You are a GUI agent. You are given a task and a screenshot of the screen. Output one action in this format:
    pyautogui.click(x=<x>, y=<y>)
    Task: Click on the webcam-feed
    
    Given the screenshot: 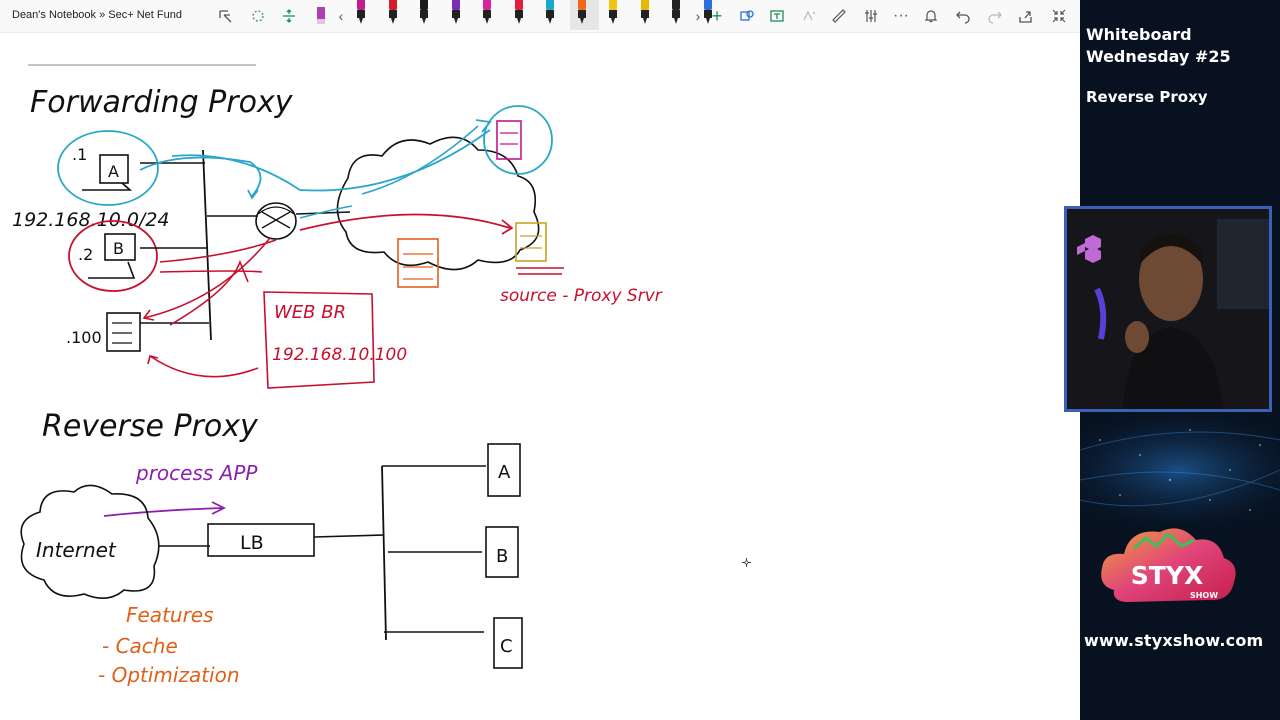 What is the action you would take?
    pyautogui.click(x=1168, y=309)
    